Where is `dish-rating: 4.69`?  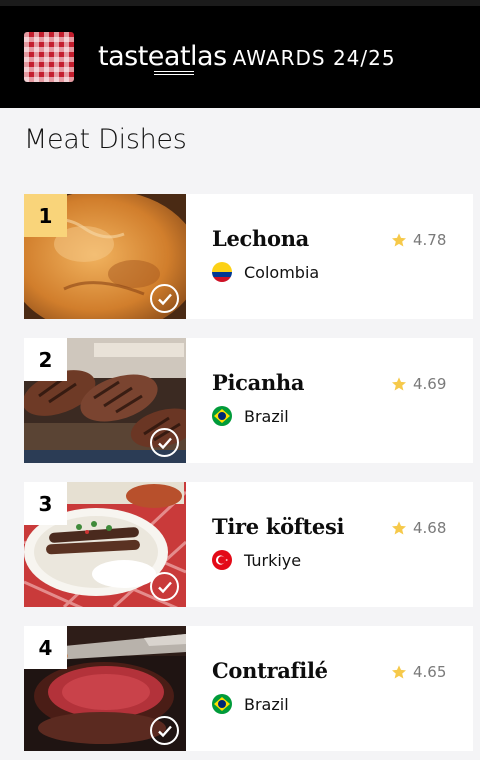 dish-rating: 4.69 is located at coordinates (418, 384).